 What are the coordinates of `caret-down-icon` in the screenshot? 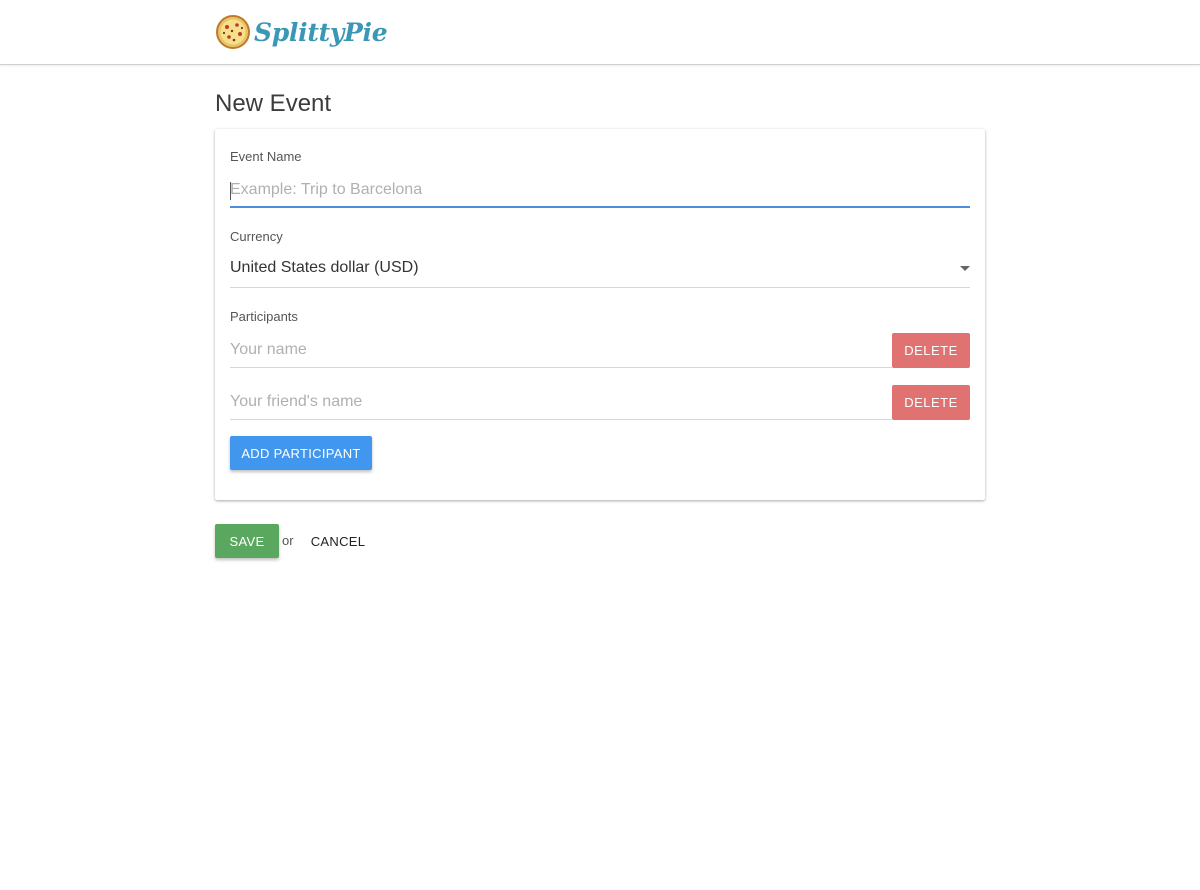 It's located at (965, 268).